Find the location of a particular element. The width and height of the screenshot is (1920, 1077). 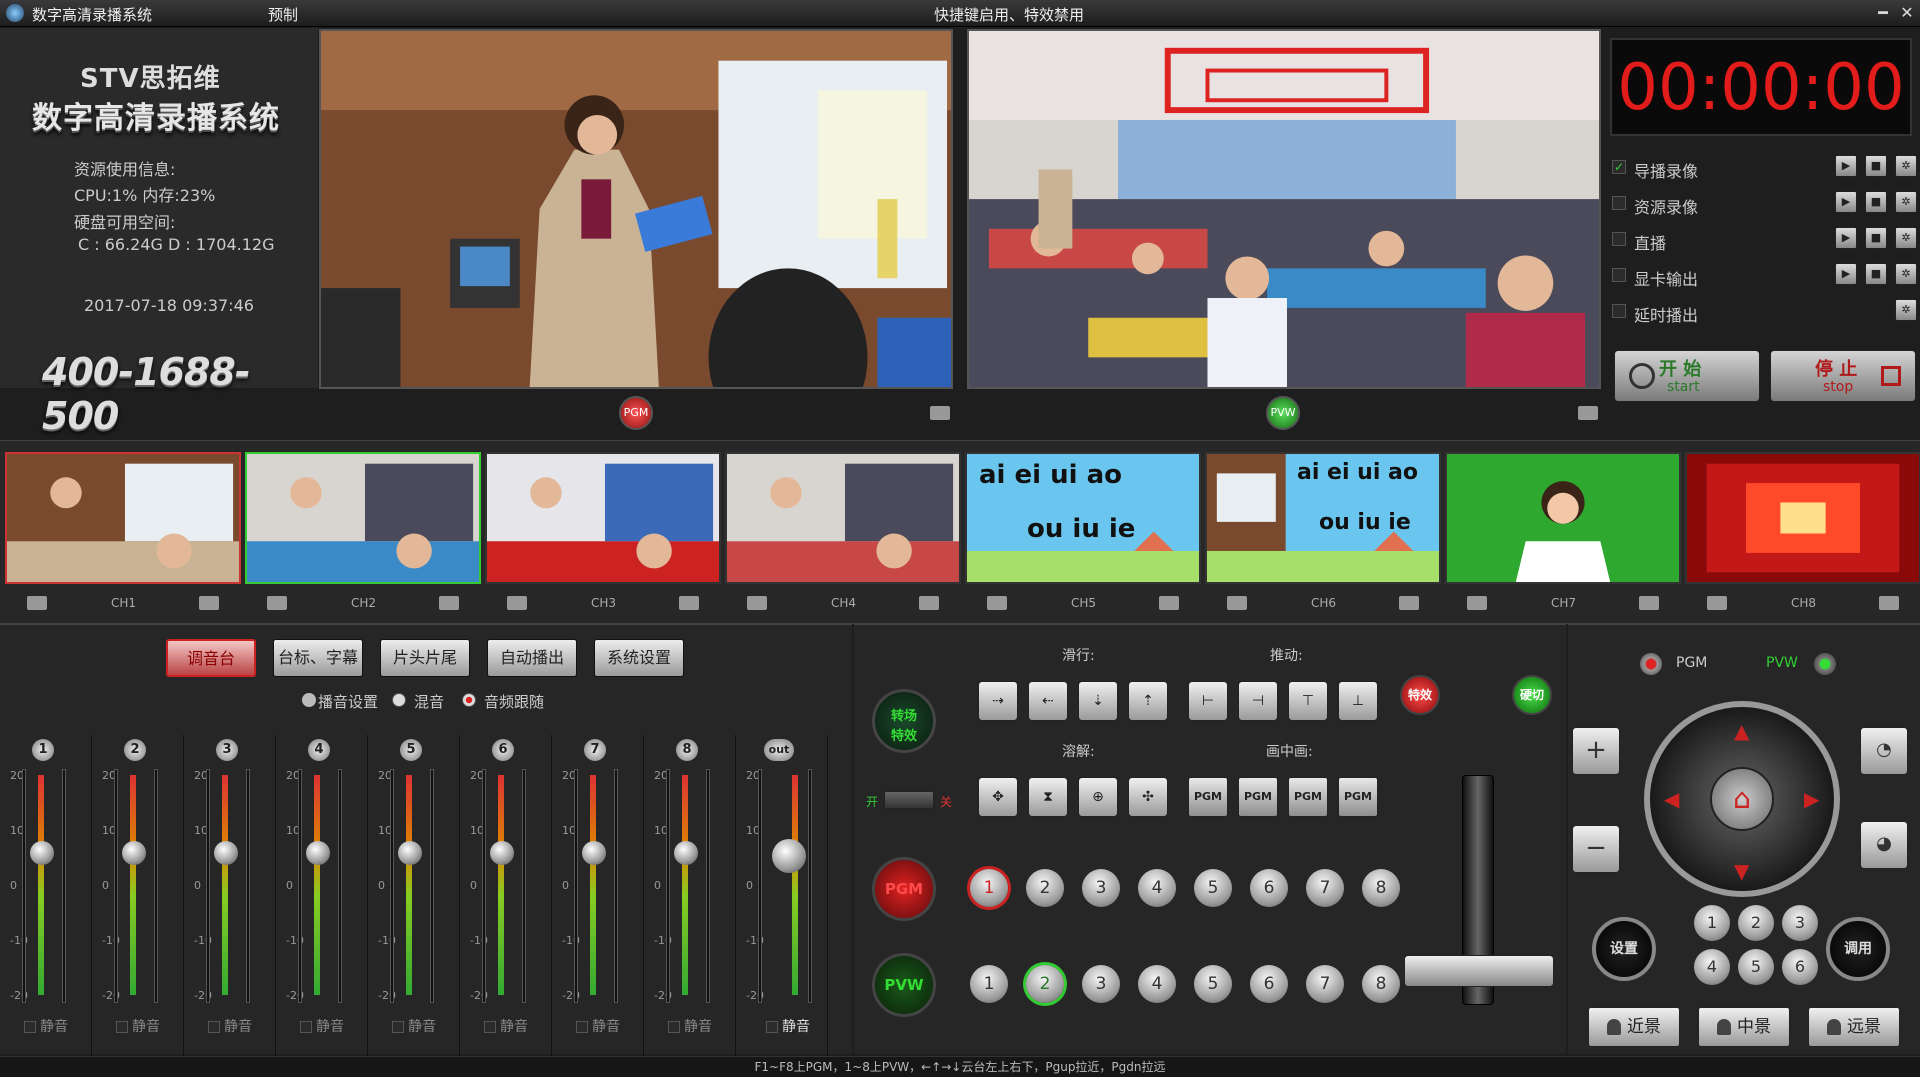

pgm-monitor is located at coordinates (636, 209).